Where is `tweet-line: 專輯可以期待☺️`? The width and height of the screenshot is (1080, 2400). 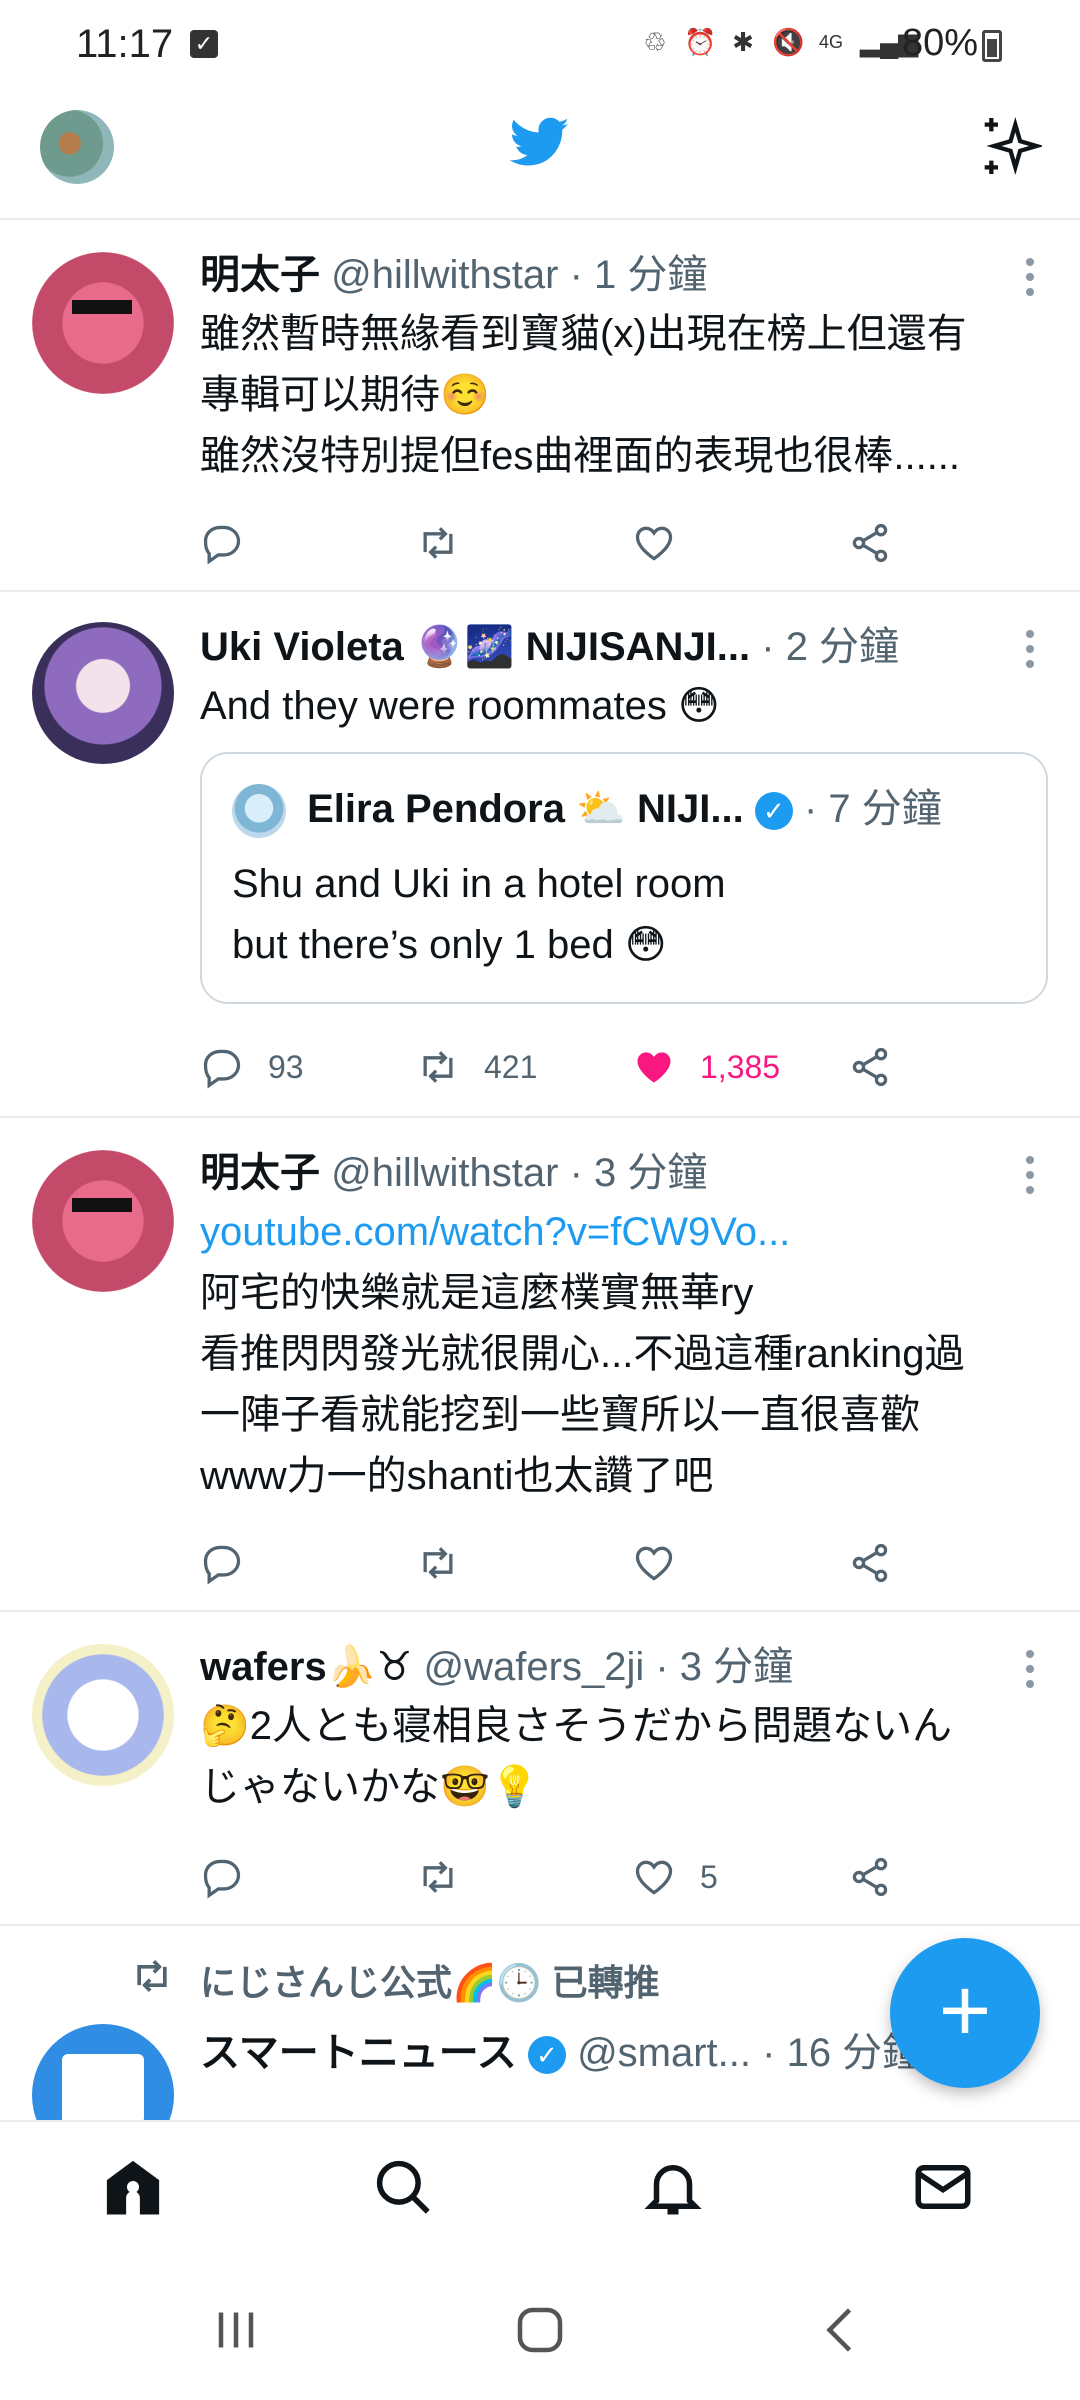 tweet-line: 專輯可以期待☺️ is located at coordinates (345, 395).